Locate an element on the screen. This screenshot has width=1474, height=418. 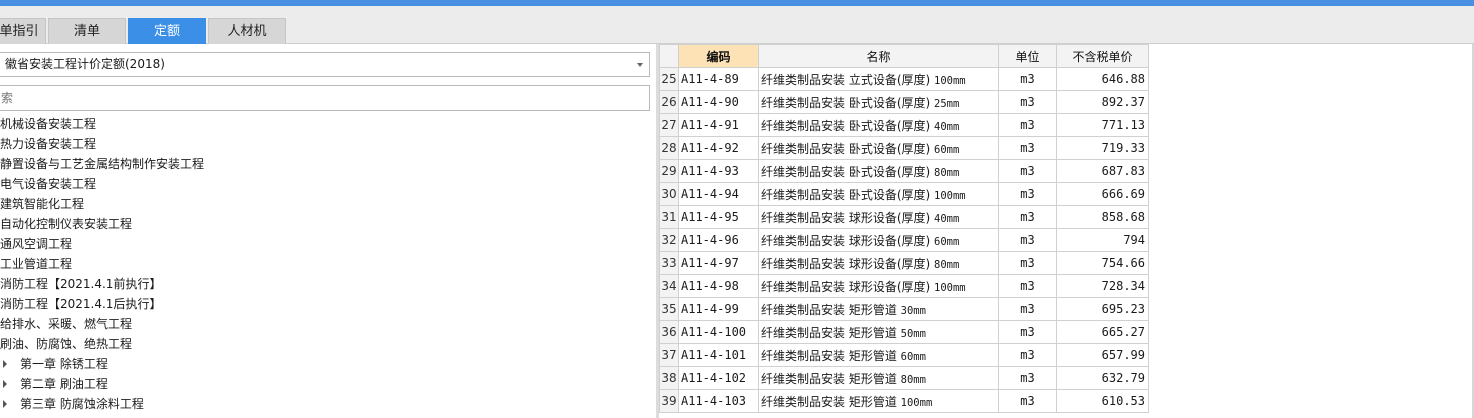
tree-item: 给排水、采暖、燃气工程 is located at coordinates (328, 324).